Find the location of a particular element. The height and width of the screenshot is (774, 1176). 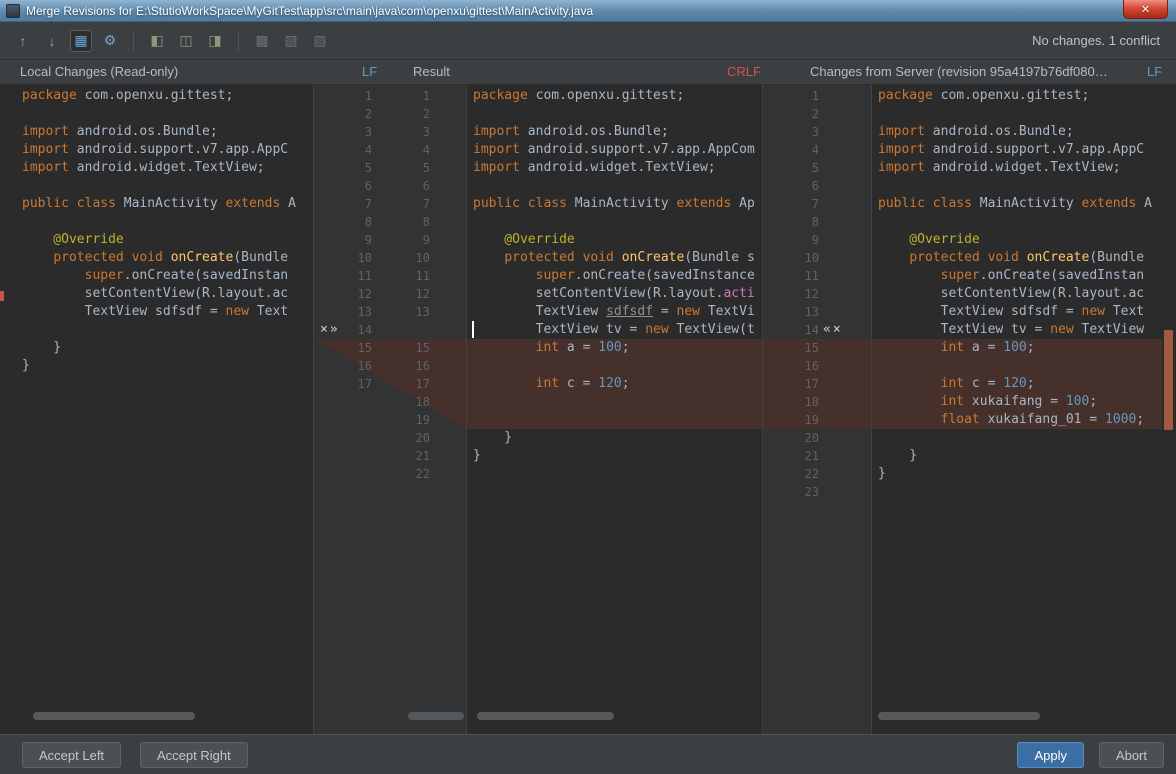

conflict-action-icons-right: «× is located at coordinates (833, 330).